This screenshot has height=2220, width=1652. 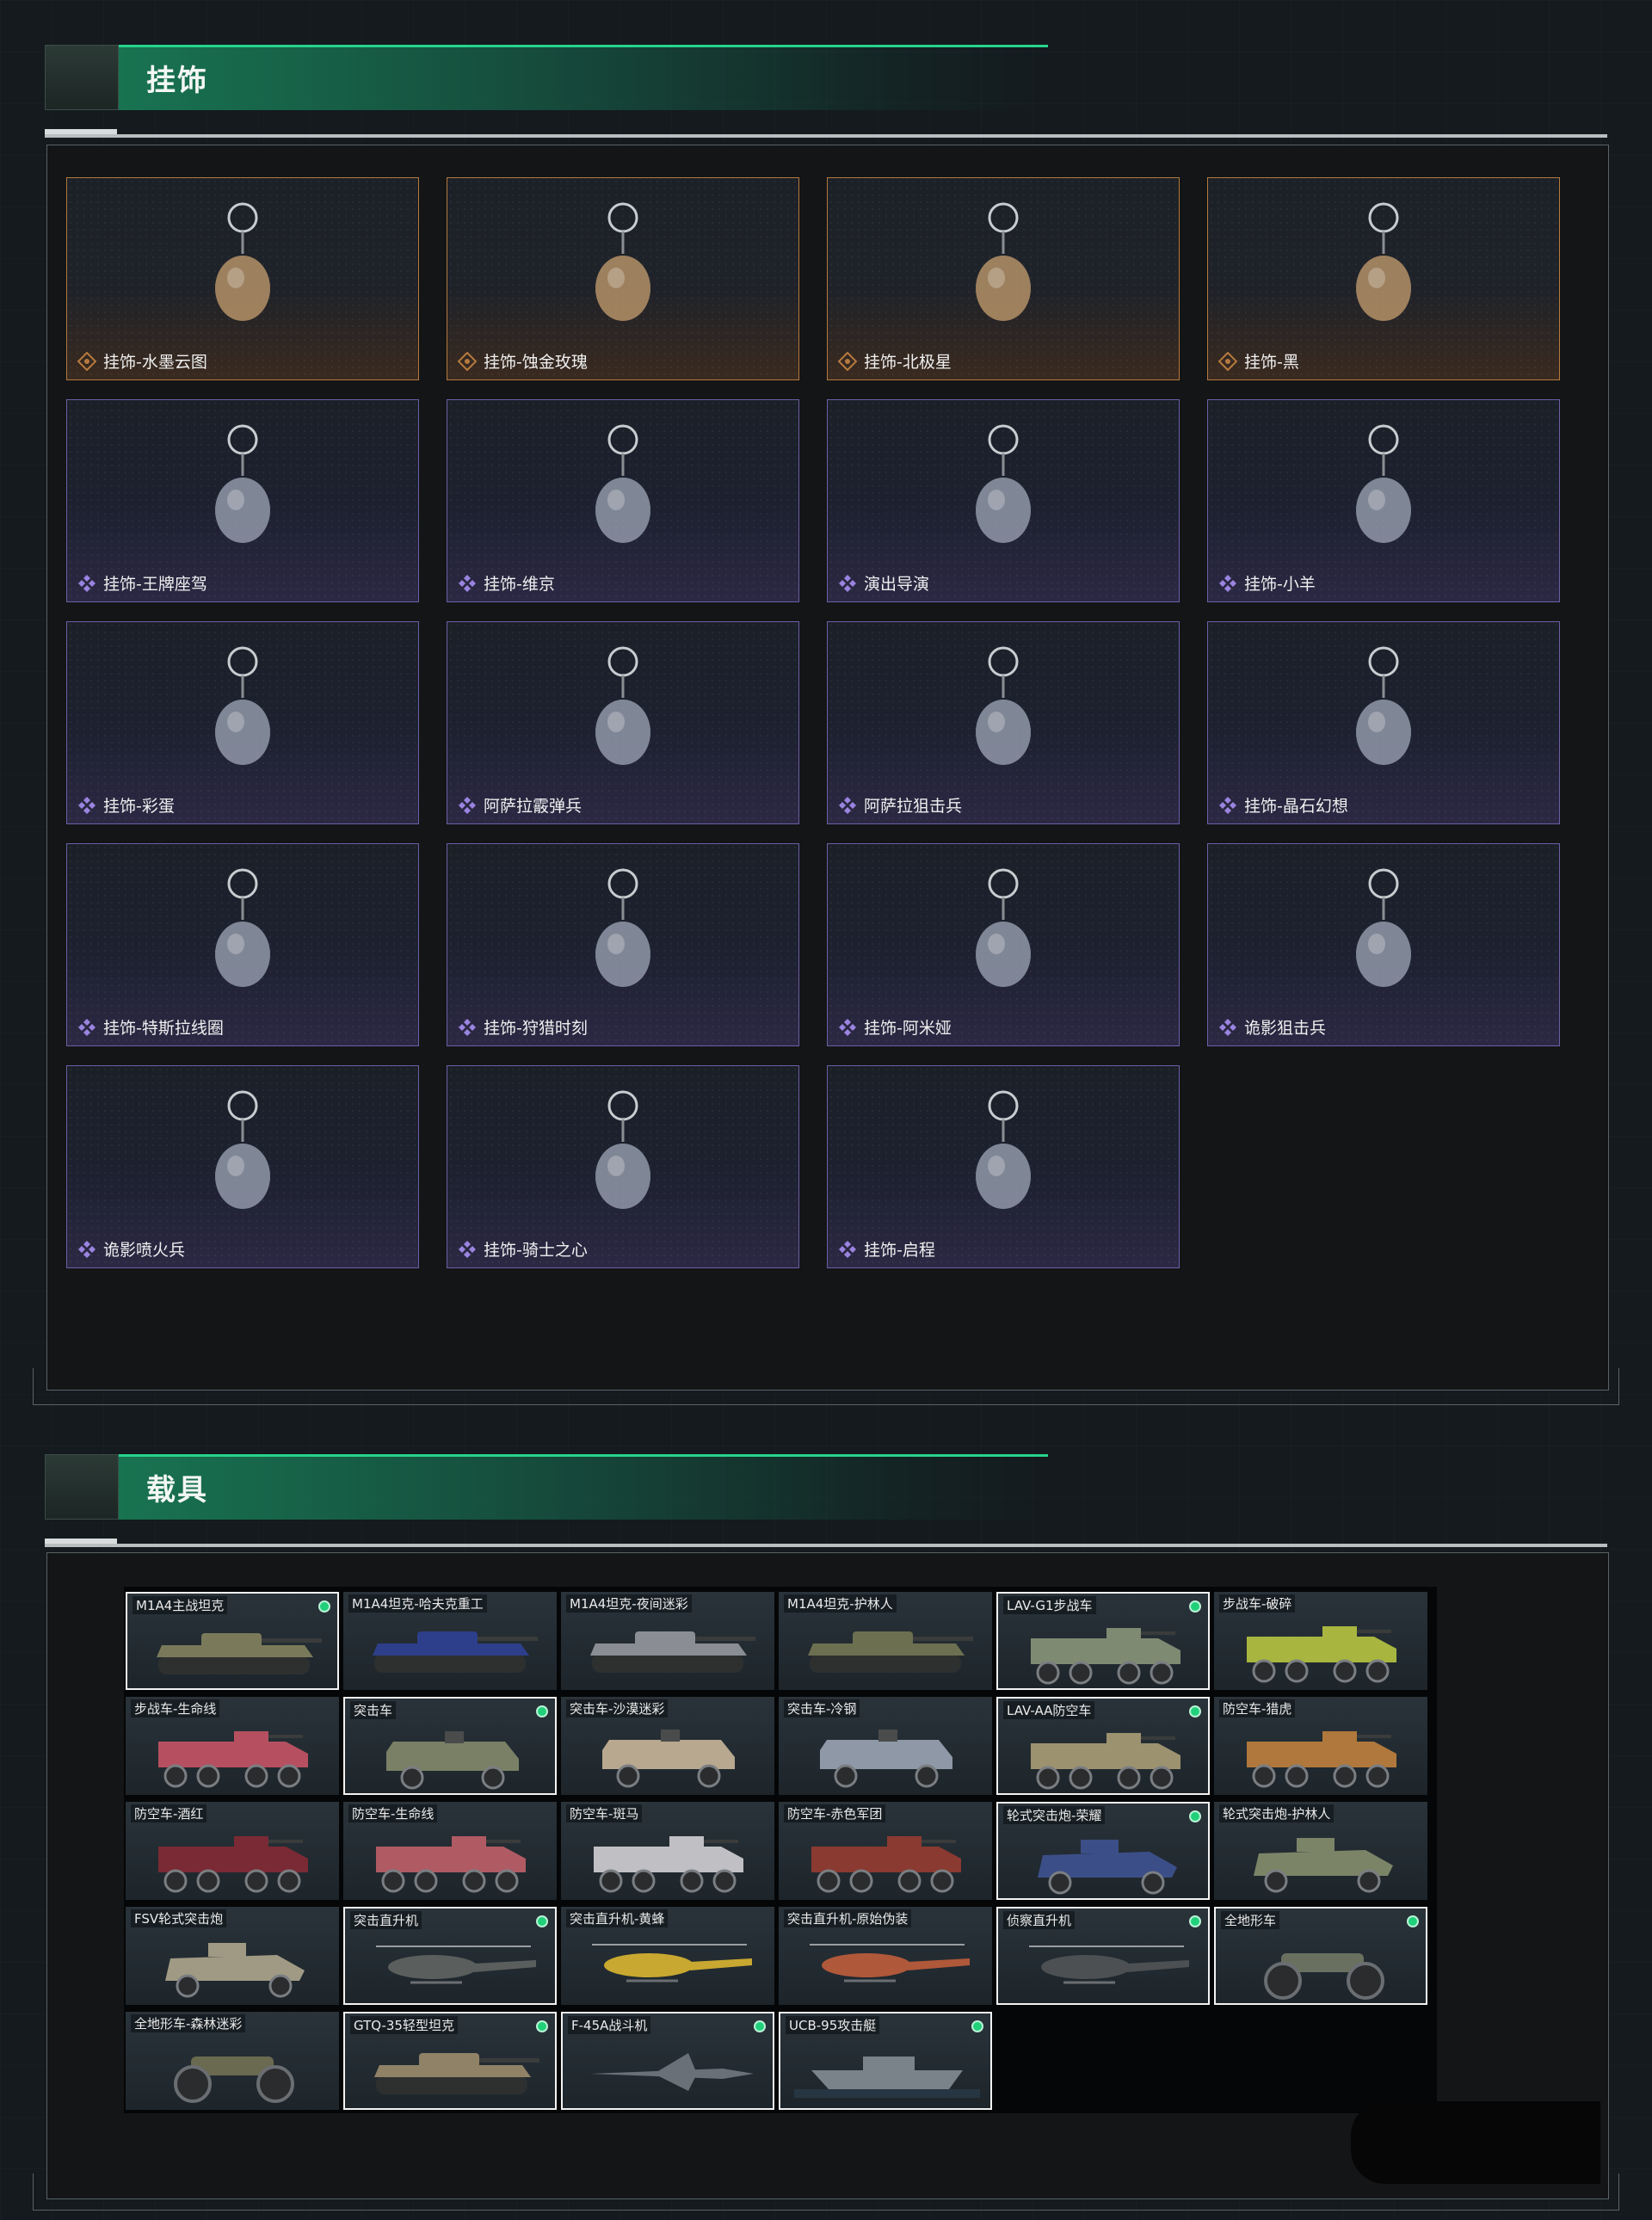 I want to click on vehicle-card: LAV-AA防空车, so click(x=1103, y=1746).